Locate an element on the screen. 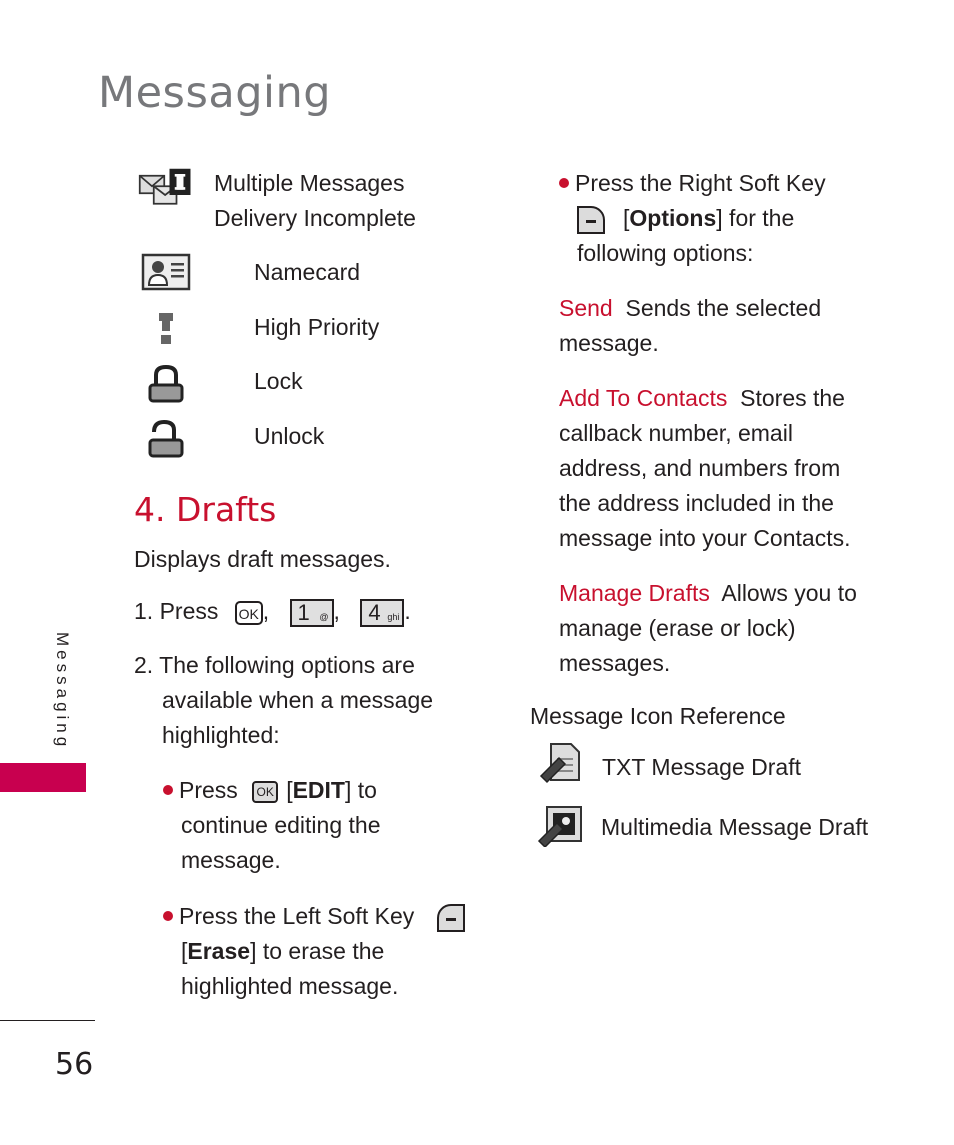 Image resolution: width=954 pixels, height=1145 pixels. option-desc: message. is located at coordinates (609, 343).